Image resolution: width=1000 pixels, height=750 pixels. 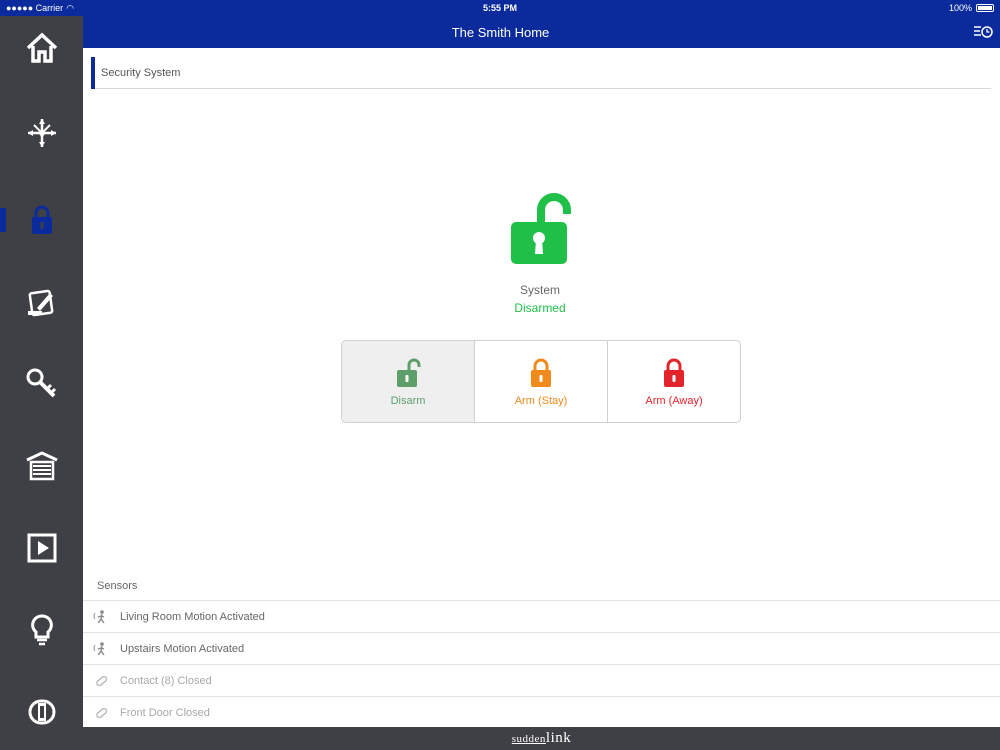 I want to click on section-header: Security System, so click(x=541, y=73).